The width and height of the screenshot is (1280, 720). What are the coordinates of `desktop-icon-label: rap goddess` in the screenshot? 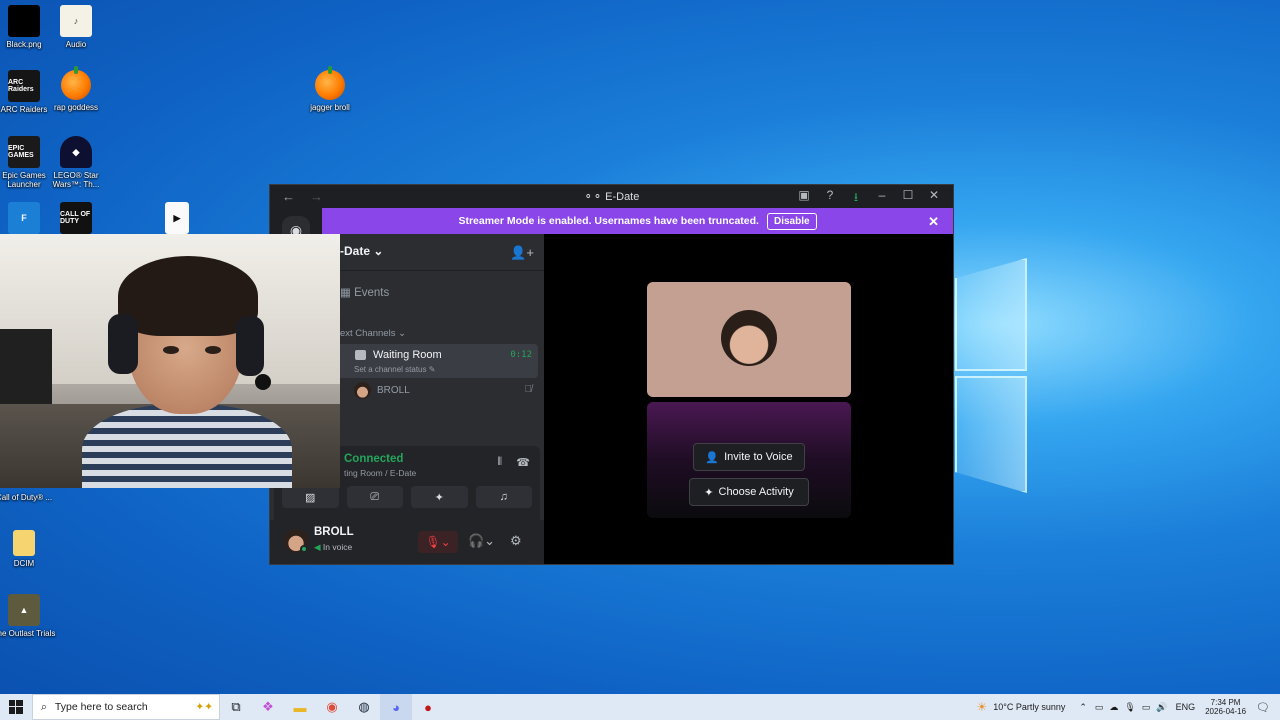 It's located at (76, 107).